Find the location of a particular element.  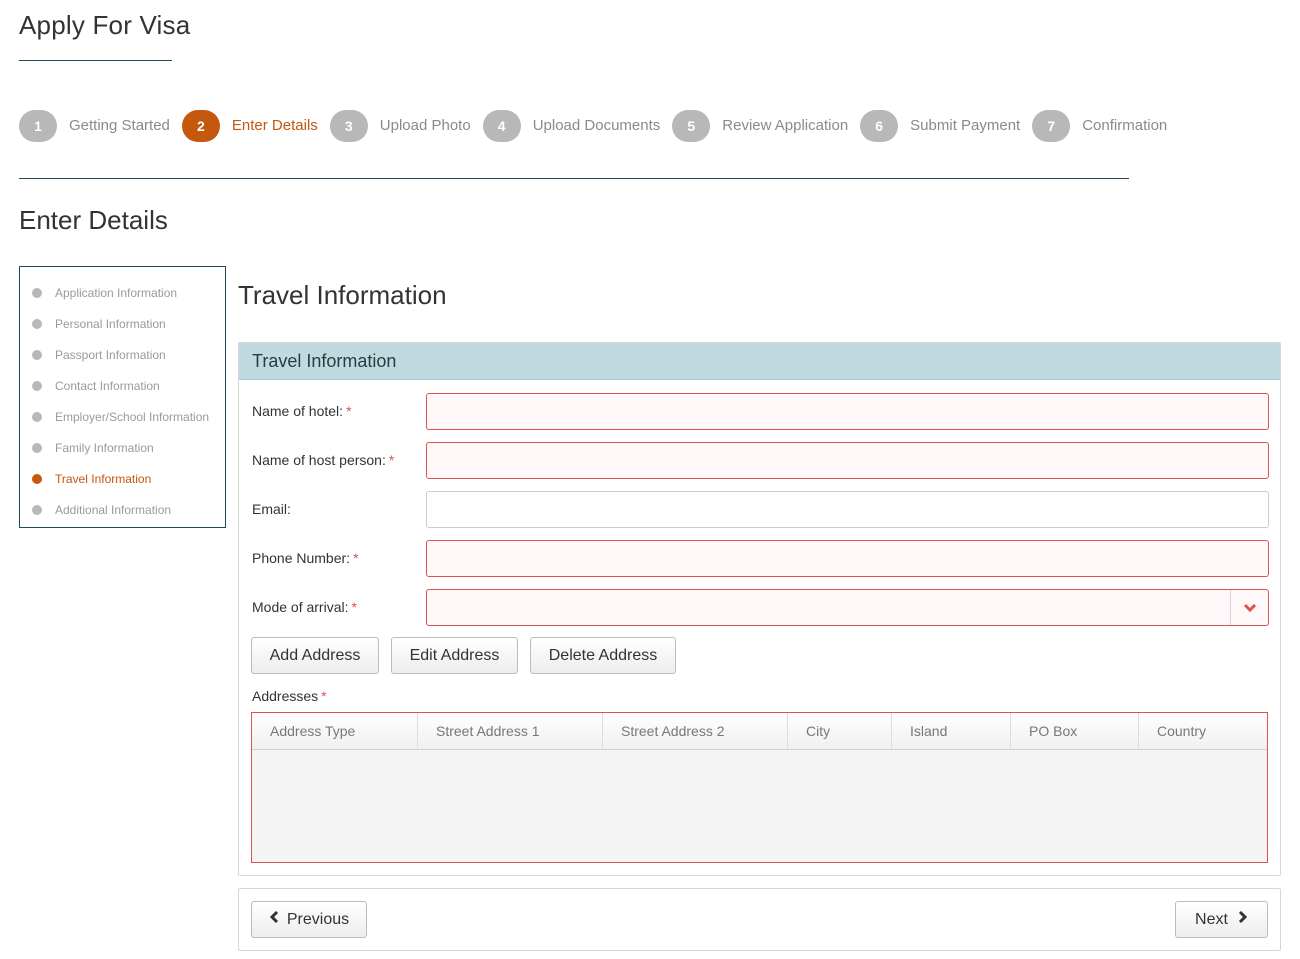

column-street-address-2: Street Address 2 is located at coordinates (695, 731).